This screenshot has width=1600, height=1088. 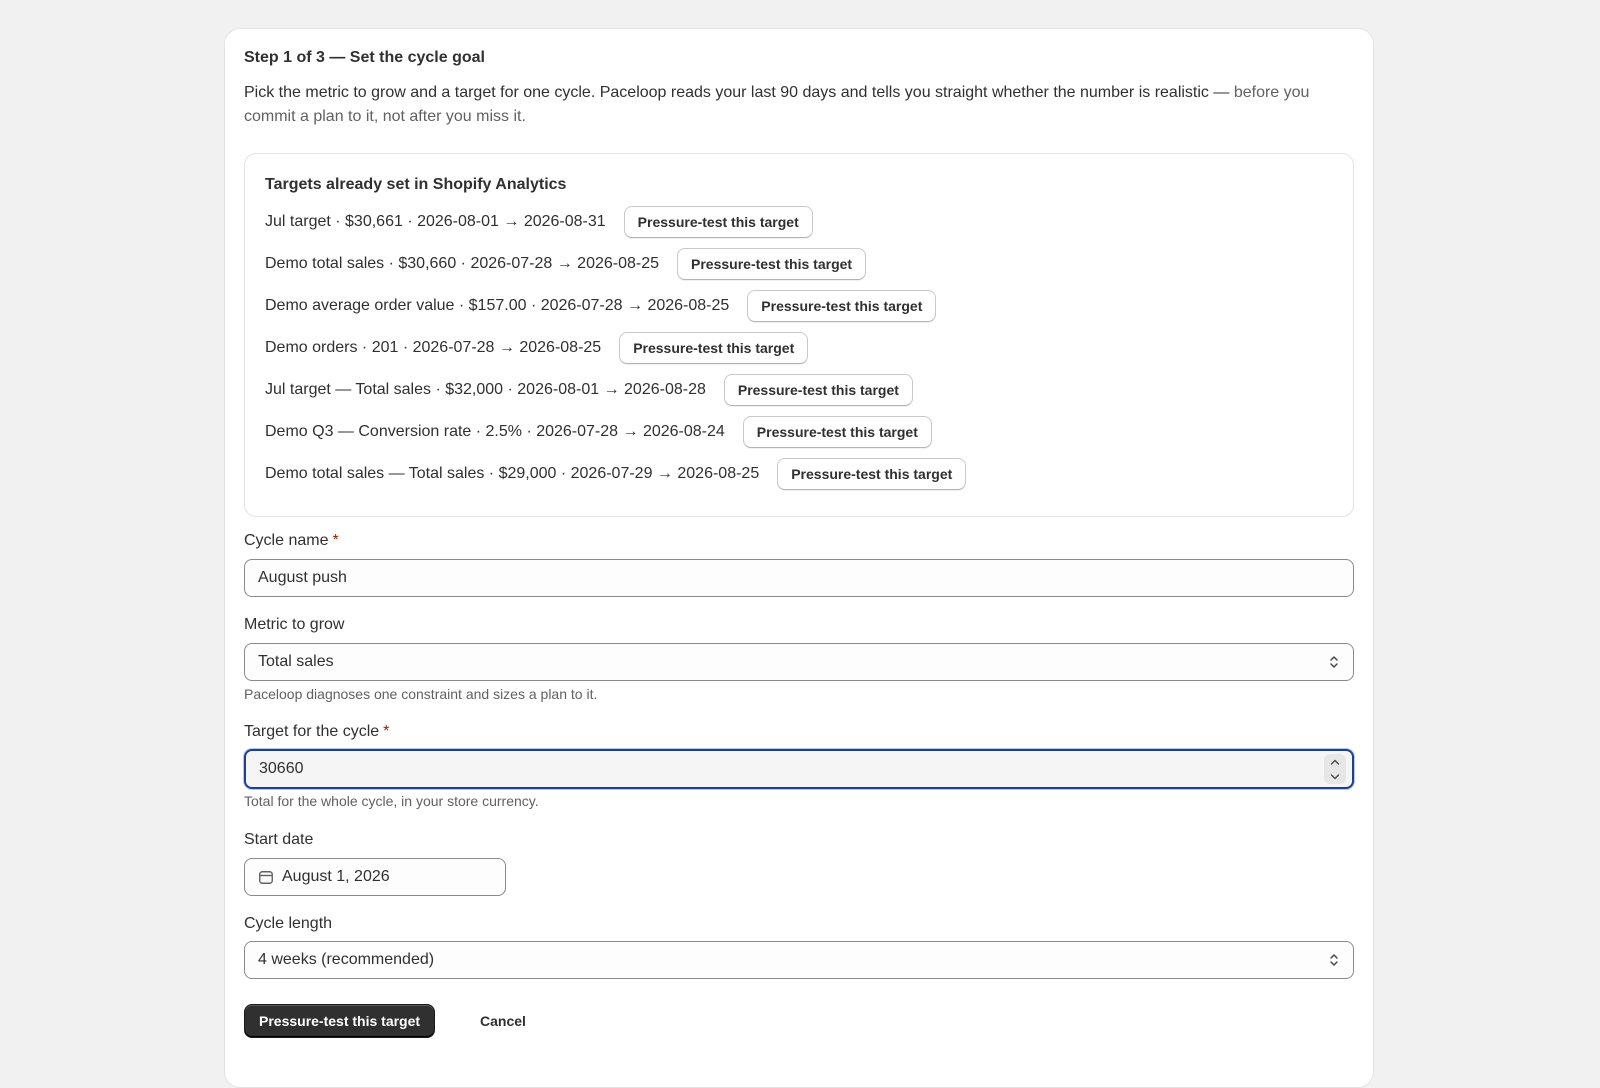 What do you see at coordinates (294, 624) in the screenshot?
I see `metric-label: Metric to grow` at bounding box center [294, 624].